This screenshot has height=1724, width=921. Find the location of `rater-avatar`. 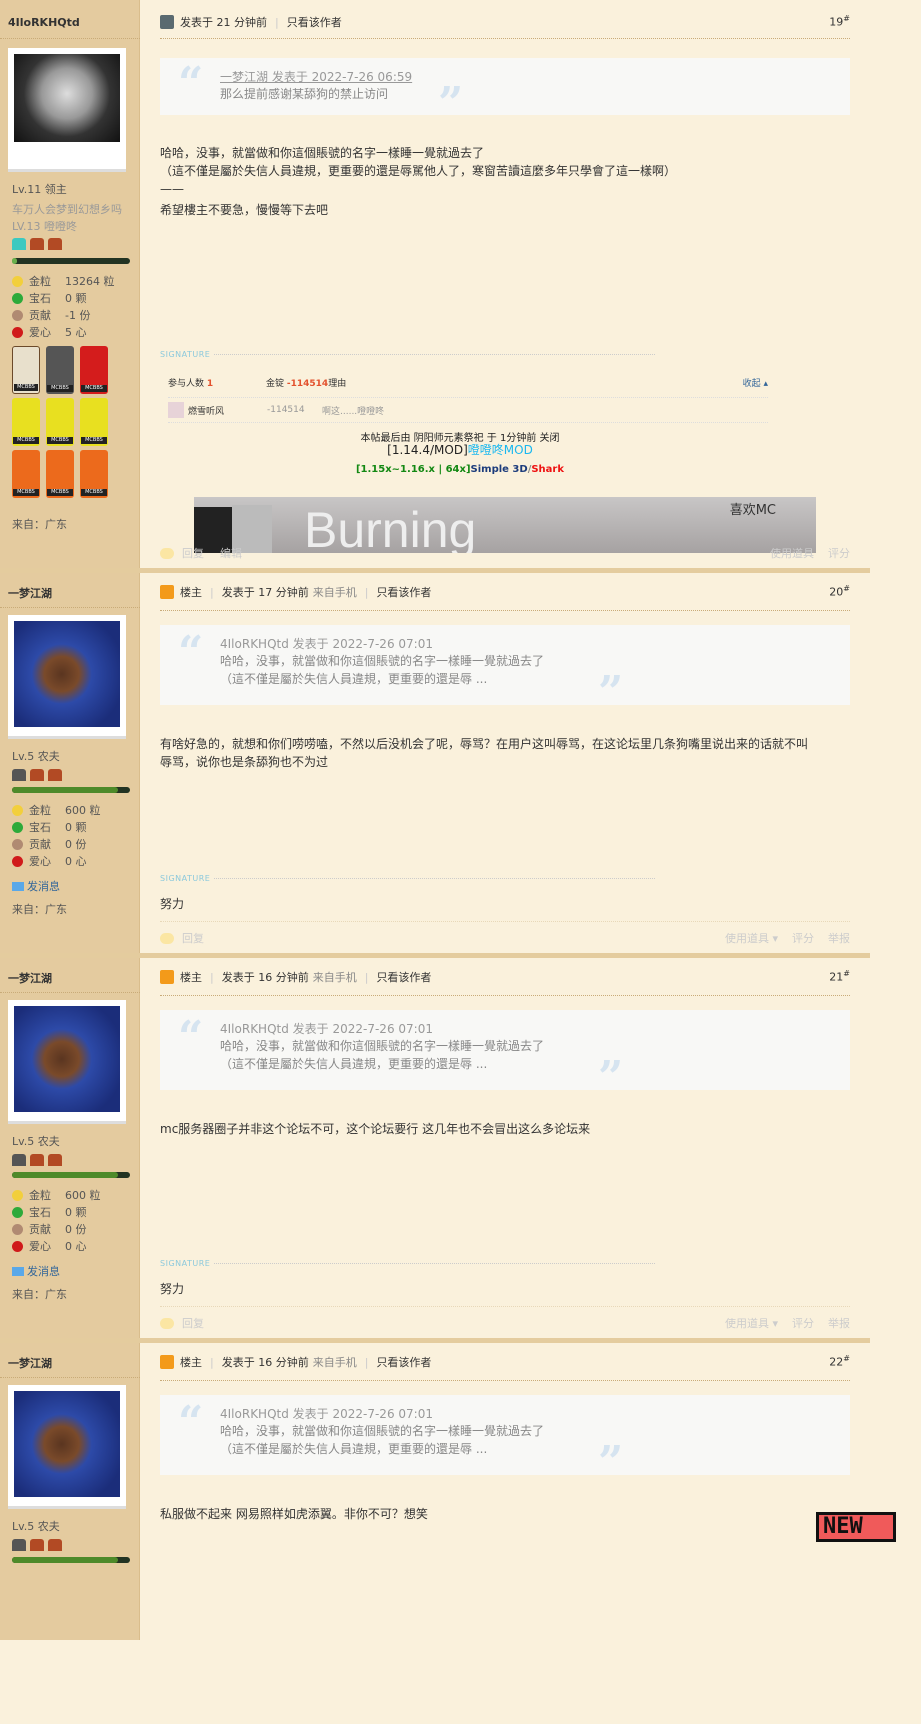

rater-avatar is located at coordinates (176, 410).